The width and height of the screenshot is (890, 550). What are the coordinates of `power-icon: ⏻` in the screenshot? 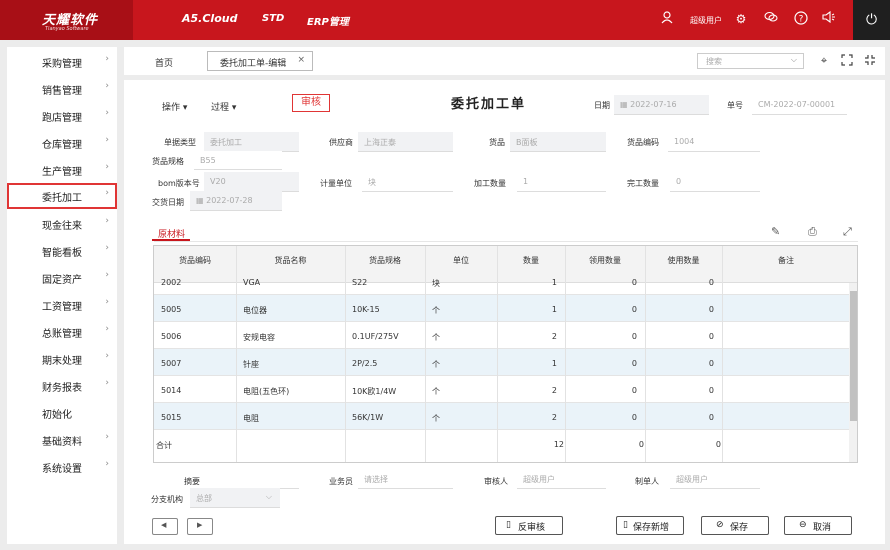 It's located at (871, 20).